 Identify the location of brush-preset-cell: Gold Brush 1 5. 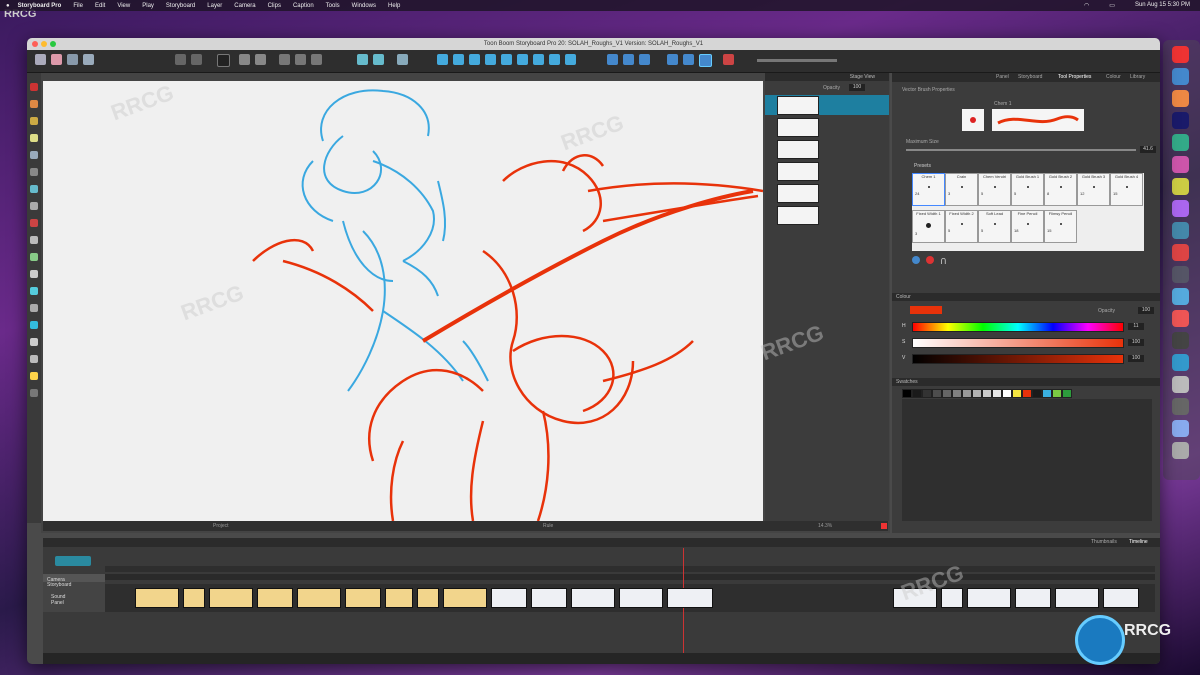
(1027, 189).